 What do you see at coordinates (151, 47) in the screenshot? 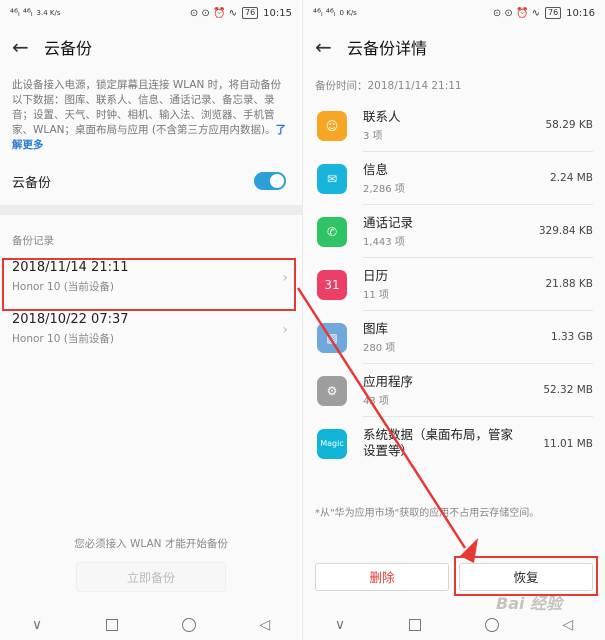
I see `app-bar: ← 云备份` at bounding box center [151, 47].